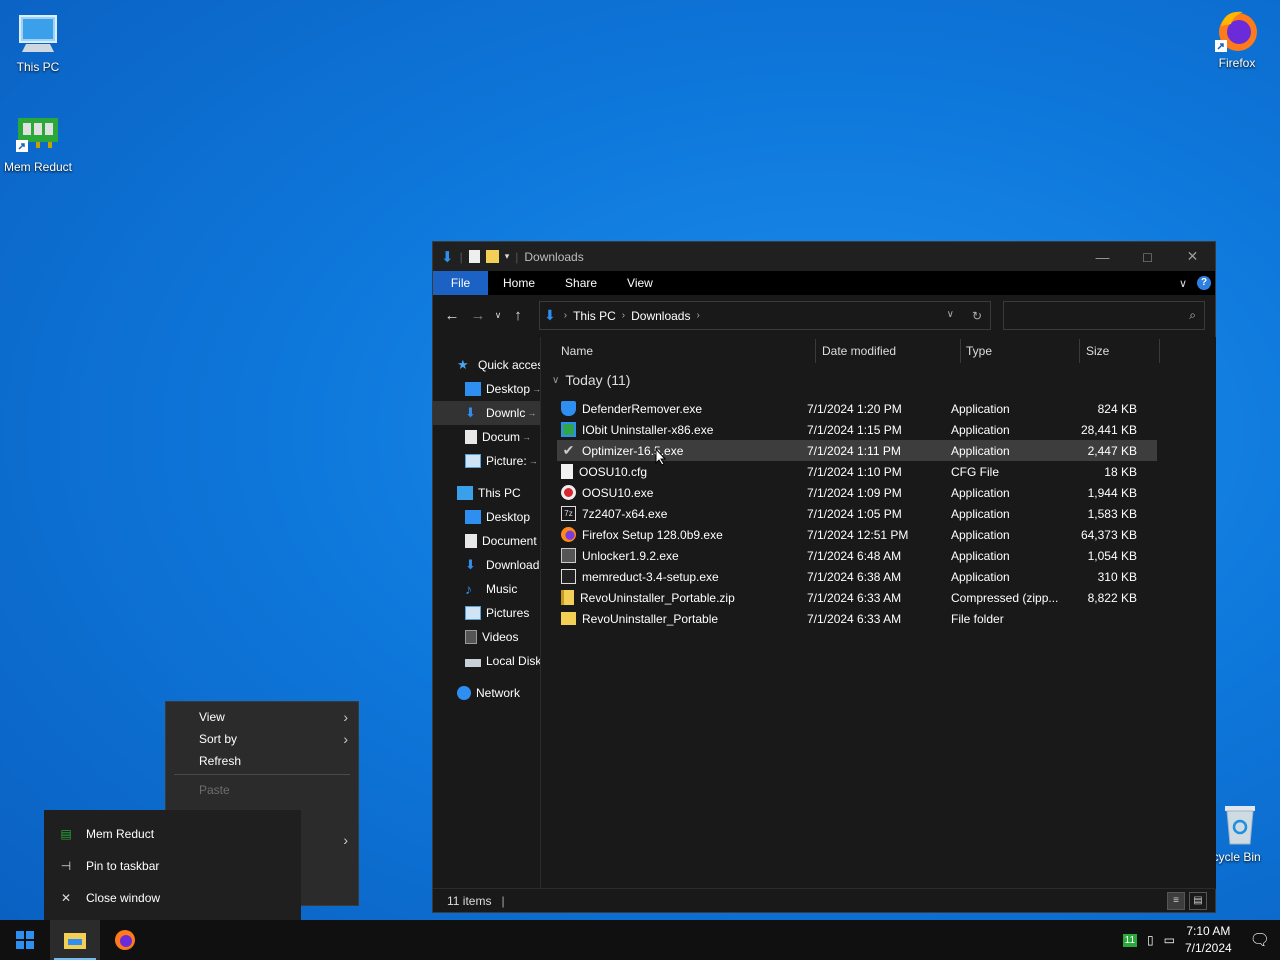  I want to click on shield-icon, so click(568, 408).